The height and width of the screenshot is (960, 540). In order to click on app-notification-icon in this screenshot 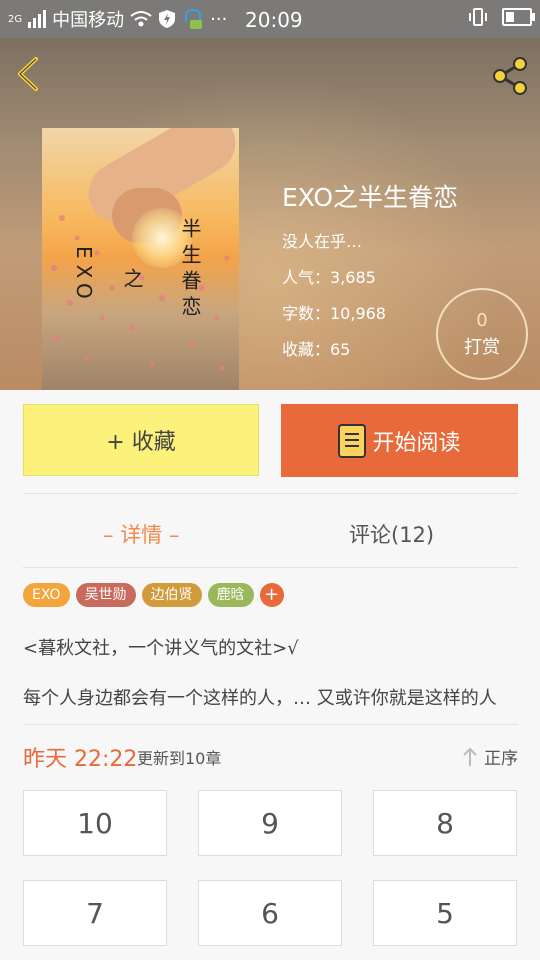, I will do `click(194, 18)`.